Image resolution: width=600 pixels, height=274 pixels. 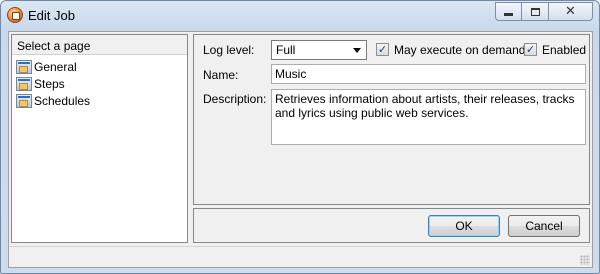 I want to click on maximize-icon, so click(x=535, y=11).